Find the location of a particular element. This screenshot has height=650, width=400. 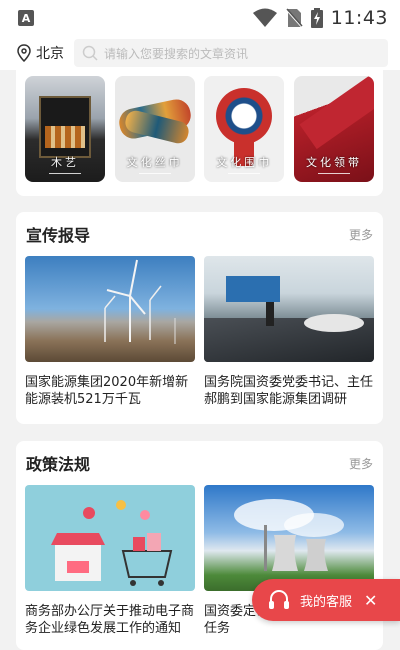

wifi-icon is located at coordinates (264, 17).